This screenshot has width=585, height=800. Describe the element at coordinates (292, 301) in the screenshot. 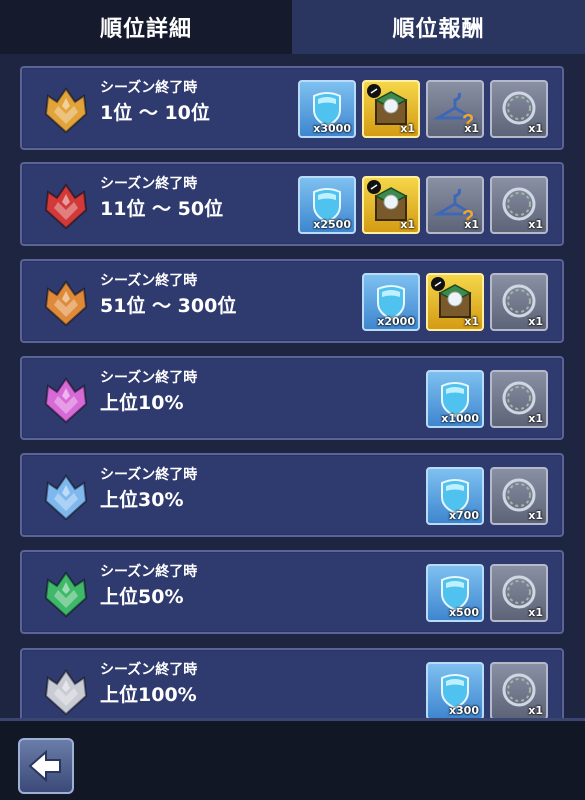

I see `reward-row: シーズン終了時 51位 ～ 300位 x2000 x1 x1` at that location.